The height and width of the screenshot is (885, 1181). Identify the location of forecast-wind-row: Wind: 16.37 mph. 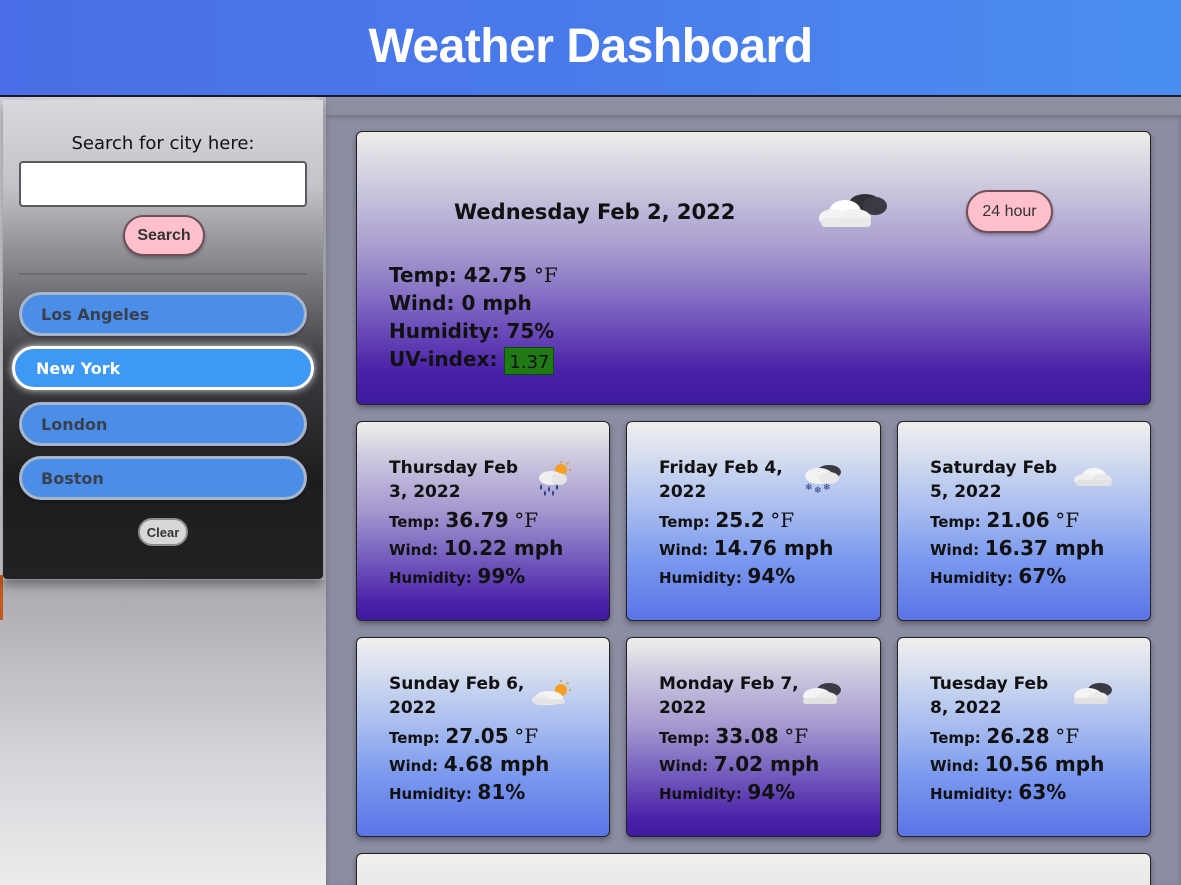
(1017, 548).